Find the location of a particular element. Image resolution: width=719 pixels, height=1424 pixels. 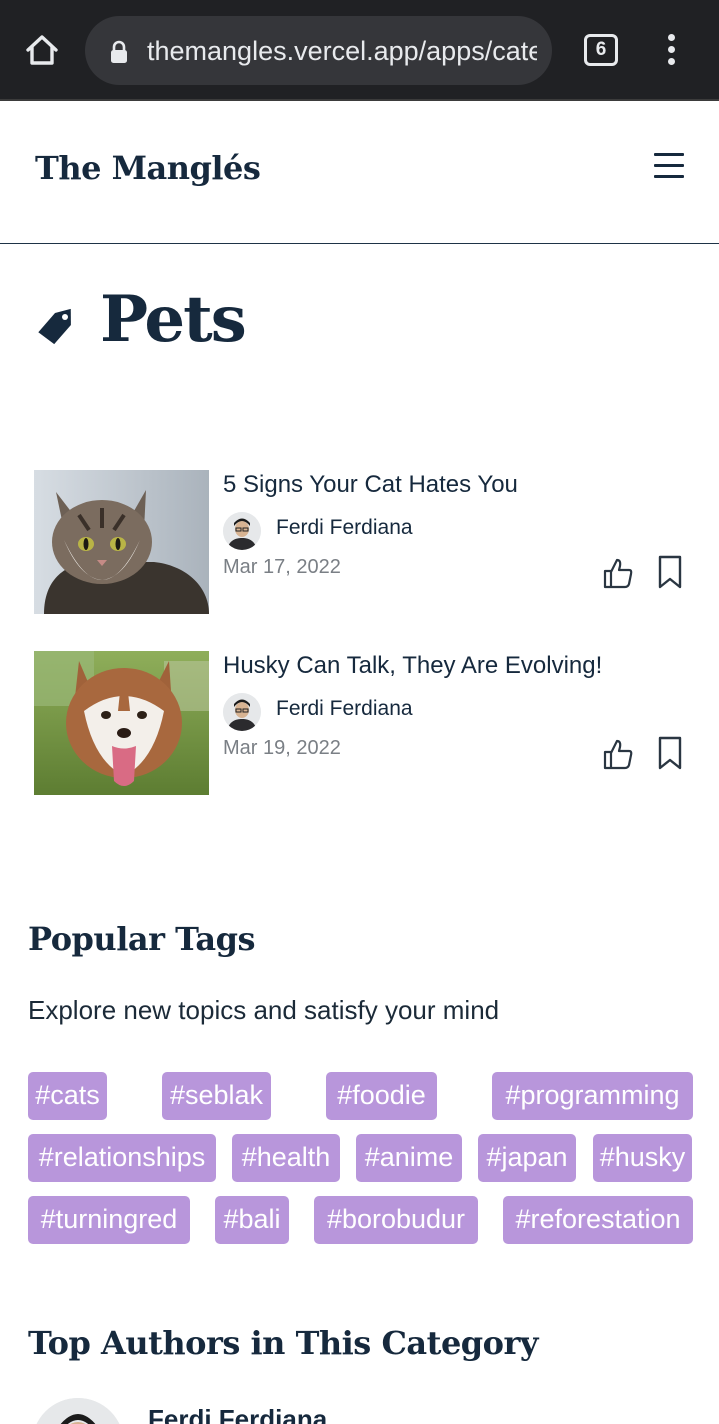

tag-chip: #health is located at coordinates (286, 1158).